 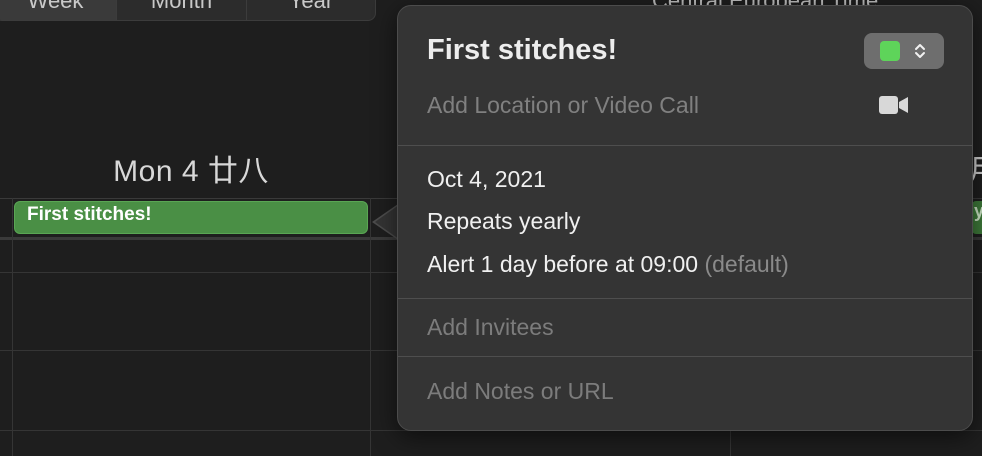 What do you see at coordinates (522, 50) in the screenshot?
I see `event-title-field: First stitches!` at bounding box center [522, 50].